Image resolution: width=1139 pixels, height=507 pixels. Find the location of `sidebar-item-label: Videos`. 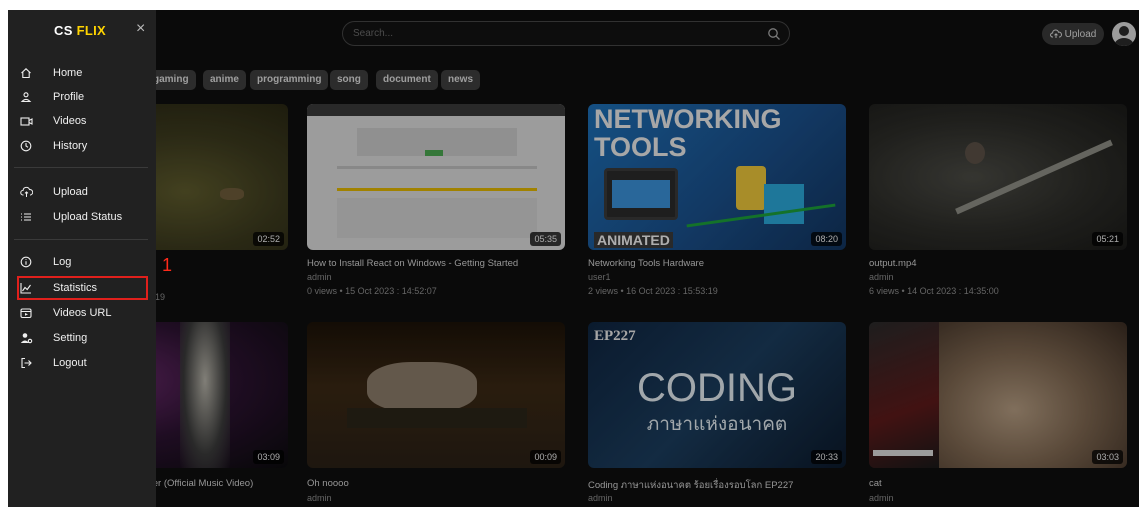

sidebar-item-label: Videos is located at coordinates (70, 121).